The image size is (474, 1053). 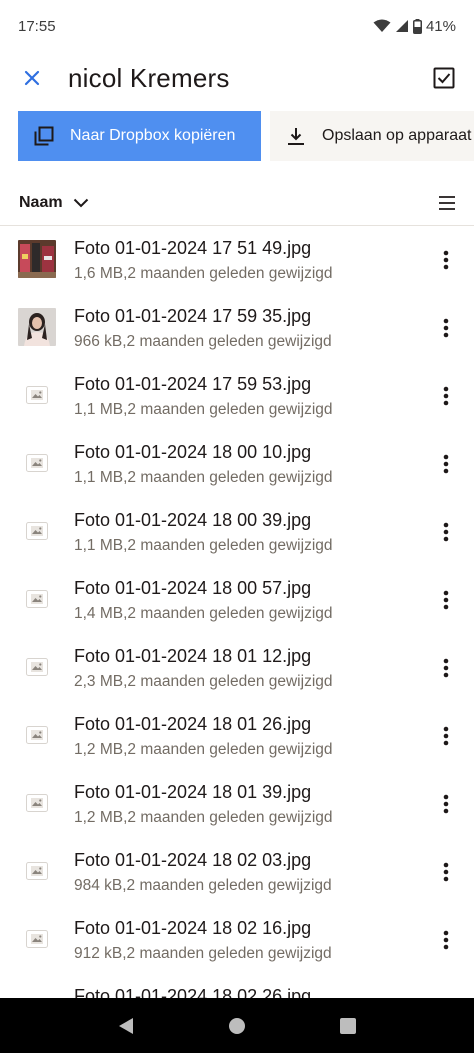 I want to click on file-meta: 912 kB,2 maanden geleden gewijzigd, so click(x=203, y=953).